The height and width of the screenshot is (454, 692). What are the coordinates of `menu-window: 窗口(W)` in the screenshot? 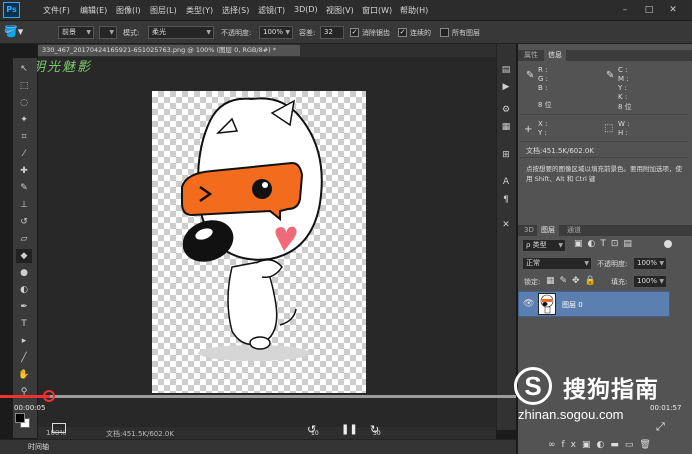 It's located at (377, 10).